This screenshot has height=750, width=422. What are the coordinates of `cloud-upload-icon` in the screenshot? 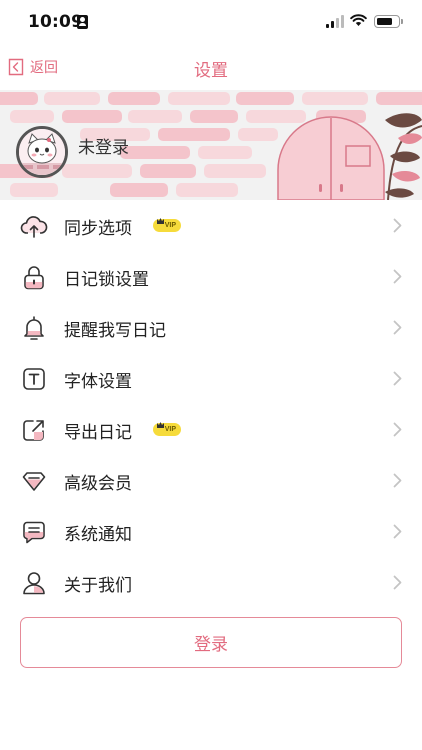 It's located at (34, 227).